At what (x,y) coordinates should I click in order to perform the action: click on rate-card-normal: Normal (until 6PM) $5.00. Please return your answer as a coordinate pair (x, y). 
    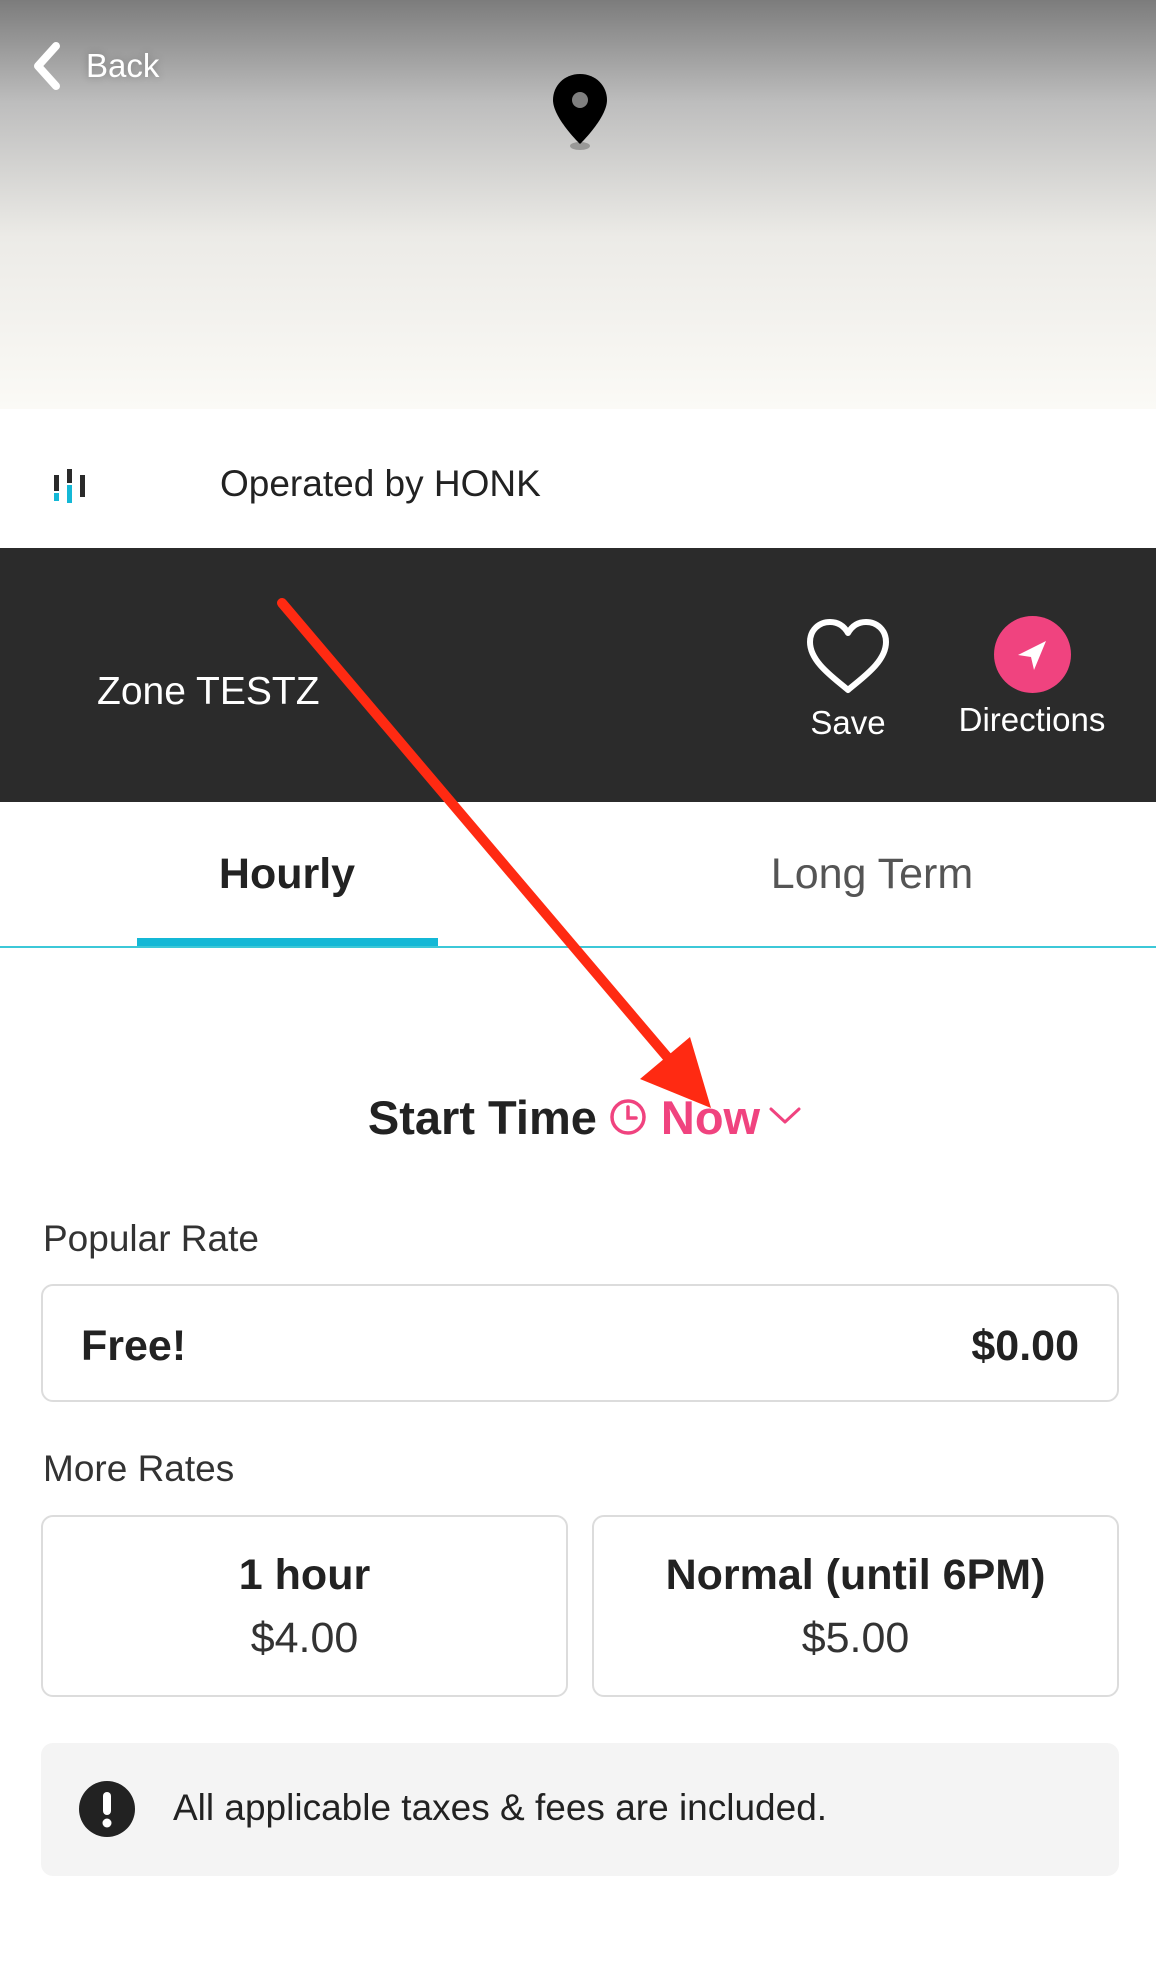
    Looking at the image, I should click on (855, 1606).